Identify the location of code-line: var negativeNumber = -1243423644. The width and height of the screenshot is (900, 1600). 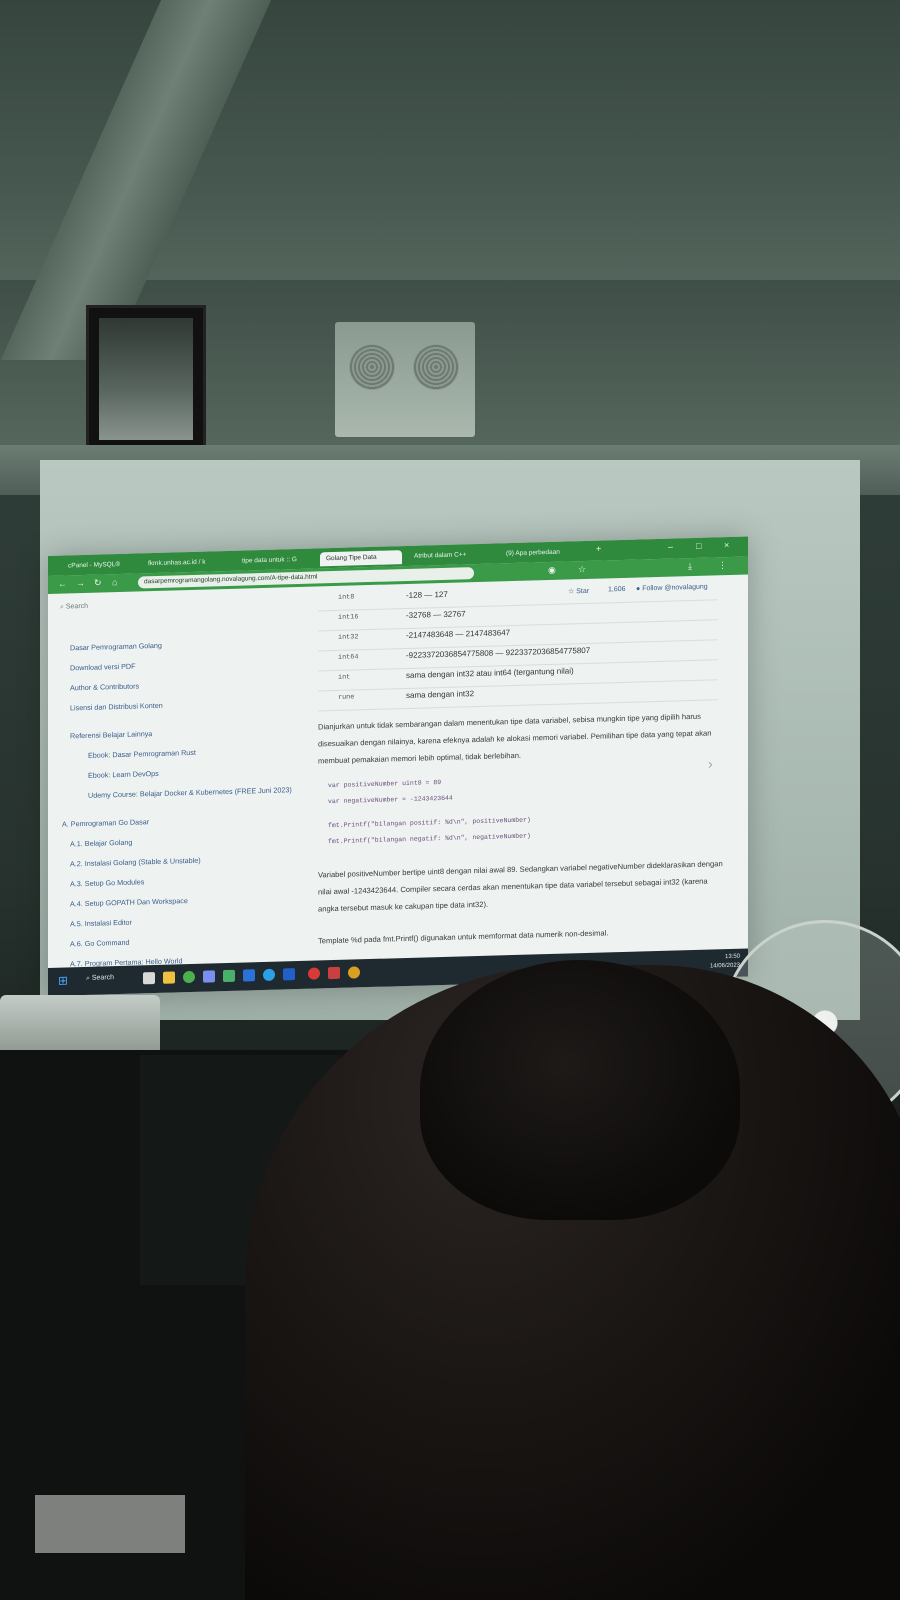
(390, 800).